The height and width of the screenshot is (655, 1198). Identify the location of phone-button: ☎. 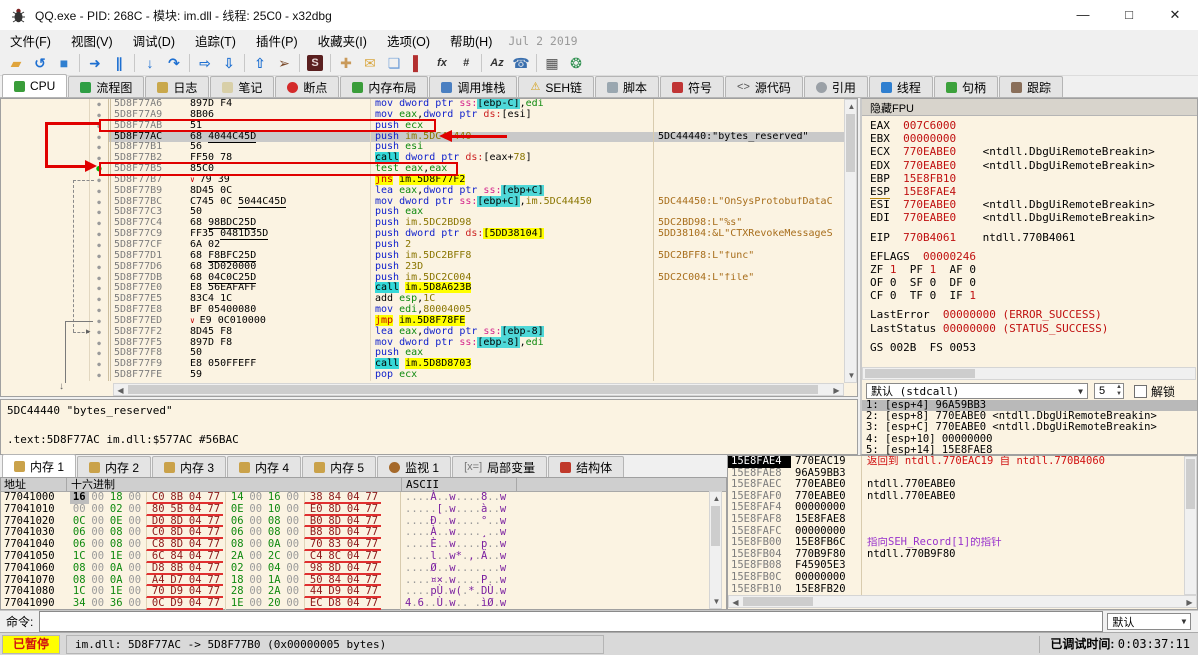
(521, 63).